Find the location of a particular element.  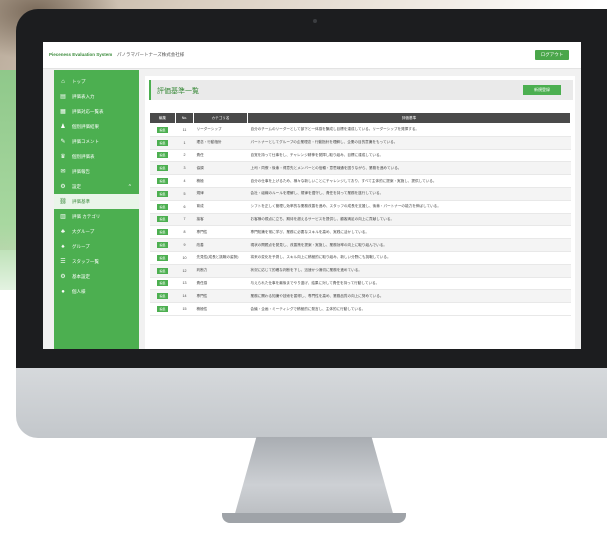

column-header-no: No. is located at coordinates (184, 118).